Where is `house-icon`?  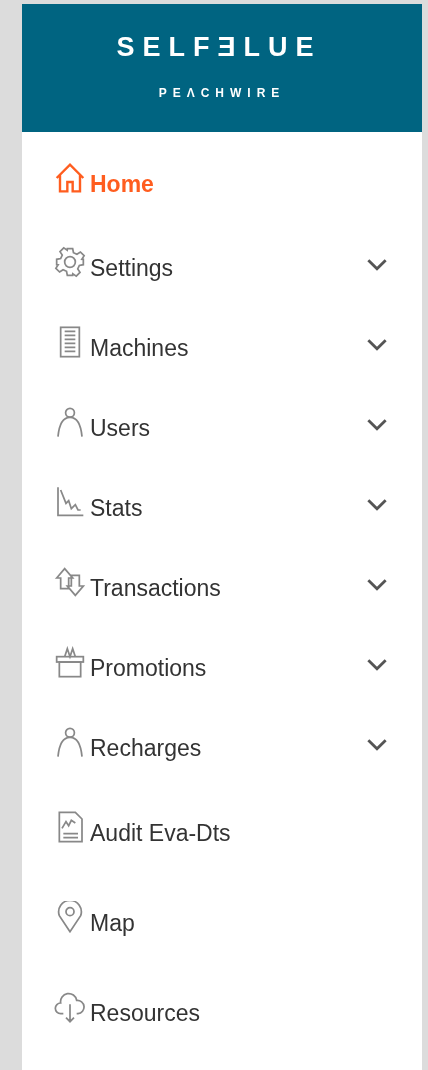
house-icon is located at coordinates (70, 178).